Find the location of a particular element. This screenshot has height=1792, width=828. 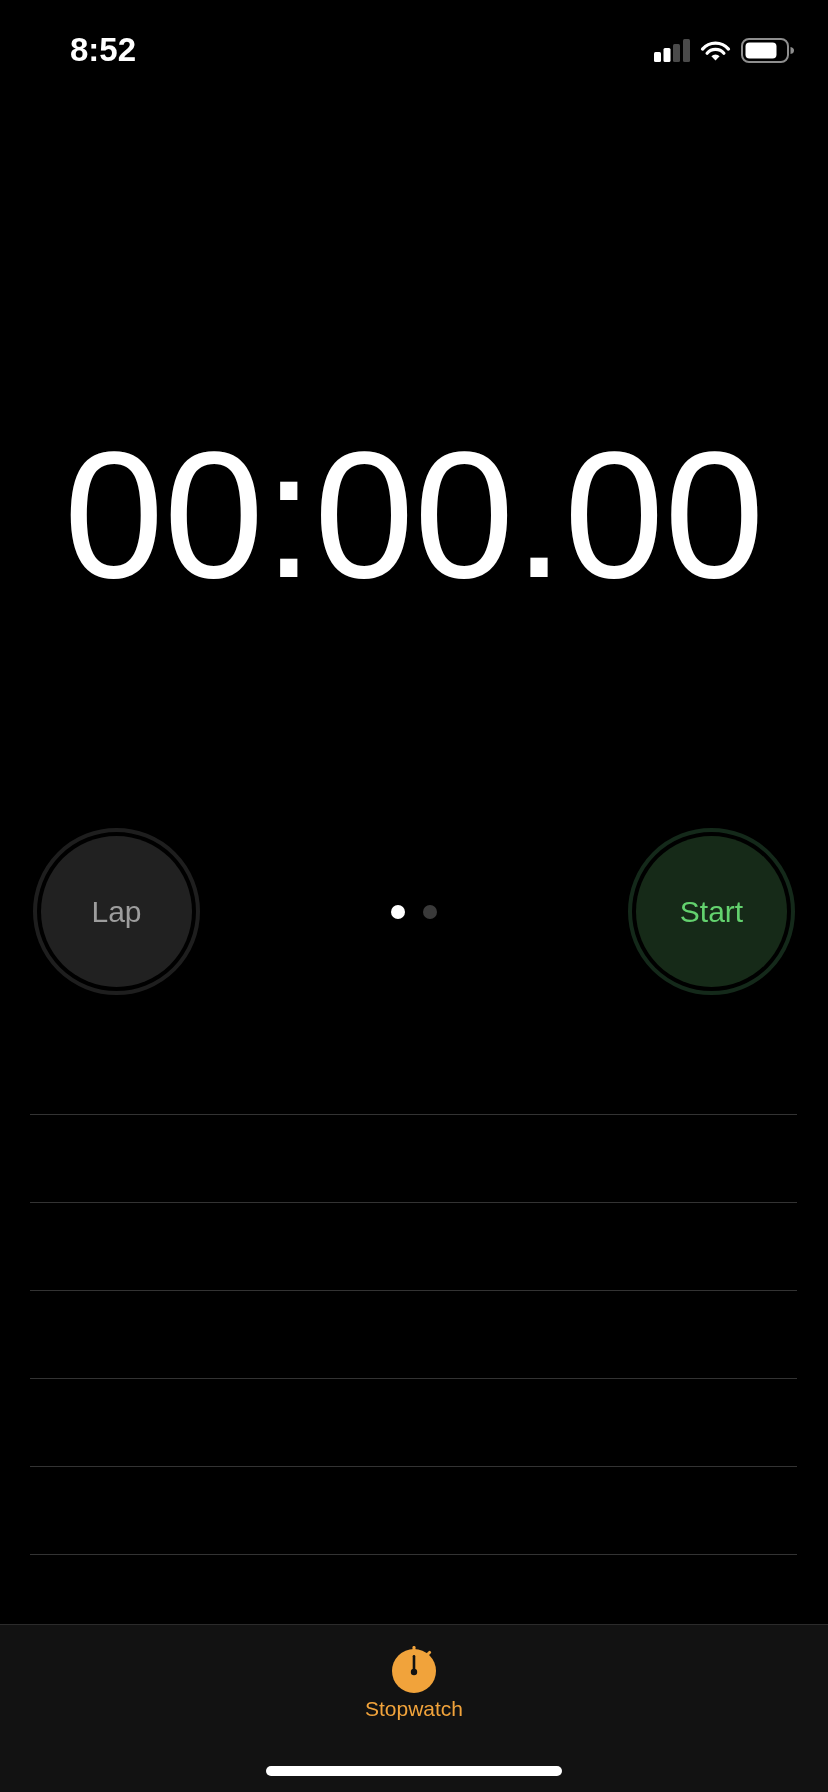

timer-display: 00:00.00 is located at coordinates (414, 515).